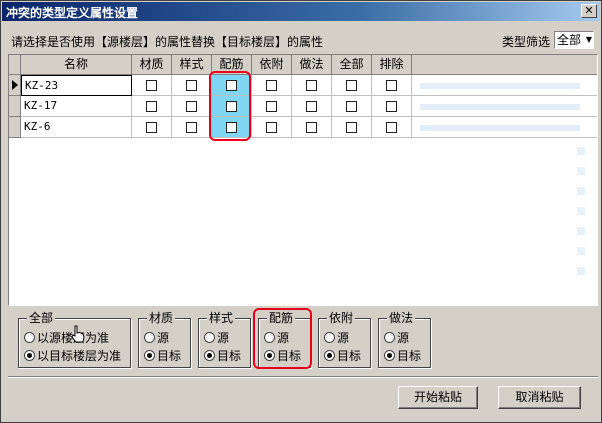 The height and width of the screenshot is (423, 602). Describe the element at coordinates (230, 106) in the screenshot. I see `rebar-column-annotation` at that location.